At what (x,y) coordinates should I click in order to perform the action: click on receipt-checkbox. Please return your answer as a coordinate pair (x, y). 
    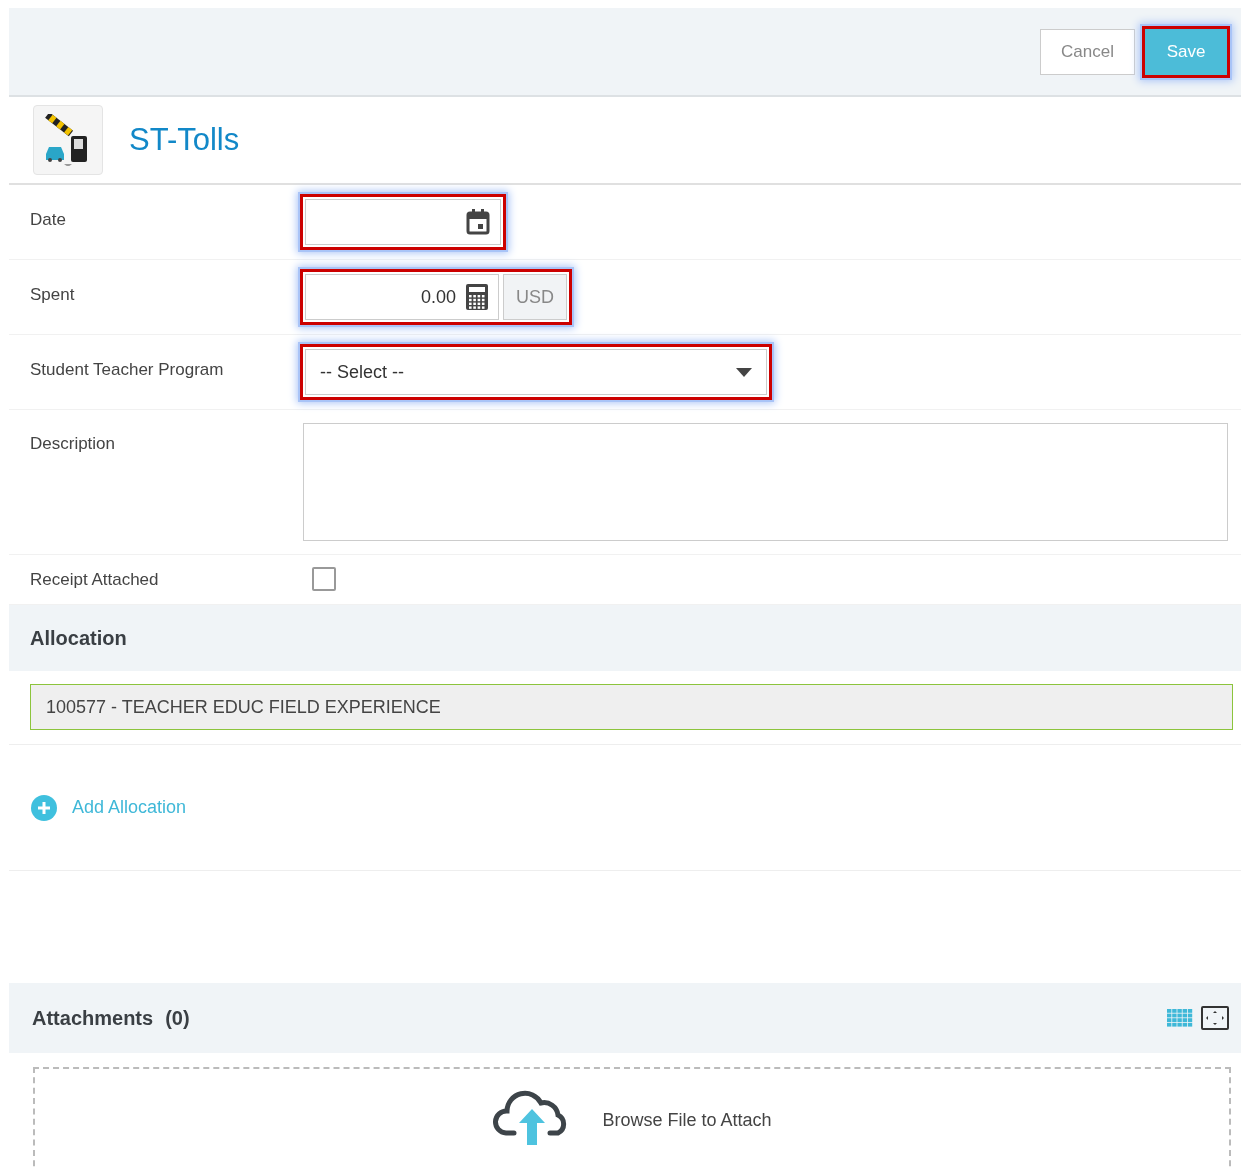
    Looking at the image, I should click on (324, 579).